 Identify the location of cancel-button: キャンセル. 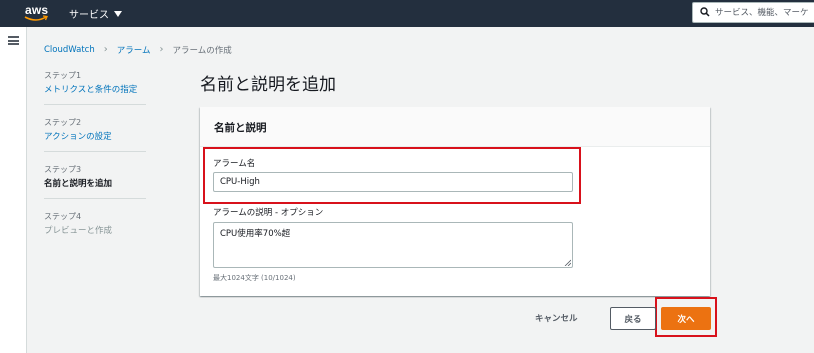
(556, 318).